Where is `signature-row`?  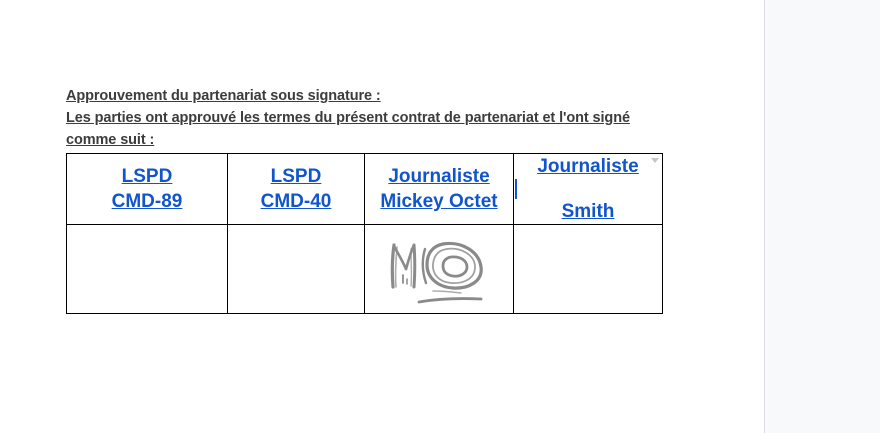
signature-row is located at coordinates (364, 269).